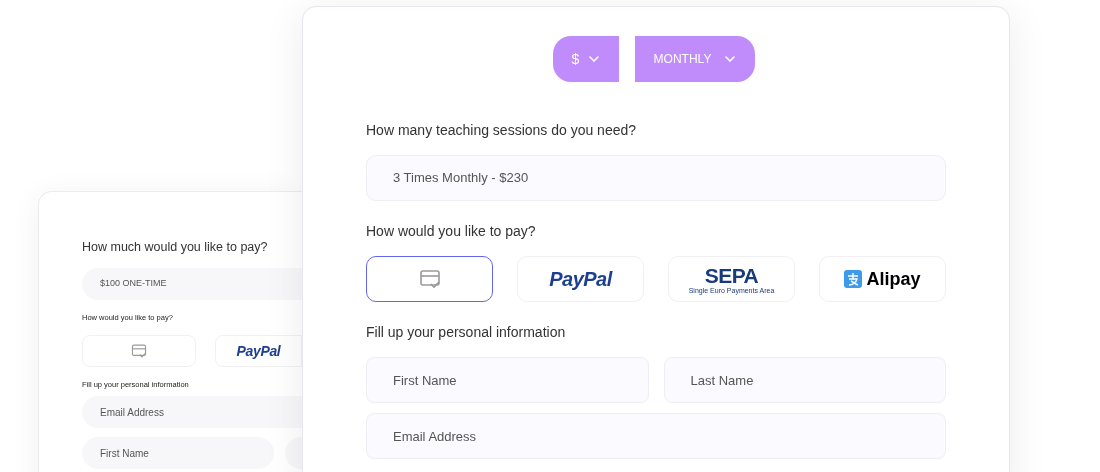 This screenshot has width=1100, height=472. Describe the element at coordinates (451, 231) in the screenshot. I see `question-label: How would you like to pay?` at that location.